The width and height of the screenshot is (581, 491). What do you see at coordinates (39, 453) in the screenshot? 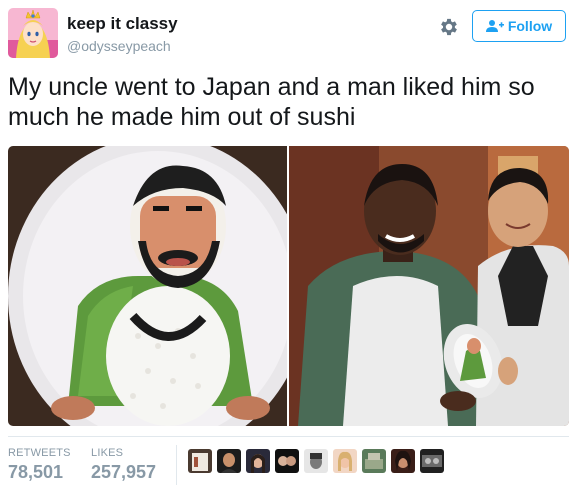
I see `retweets-label: RETWEETS` at bounding box center [39, 453].